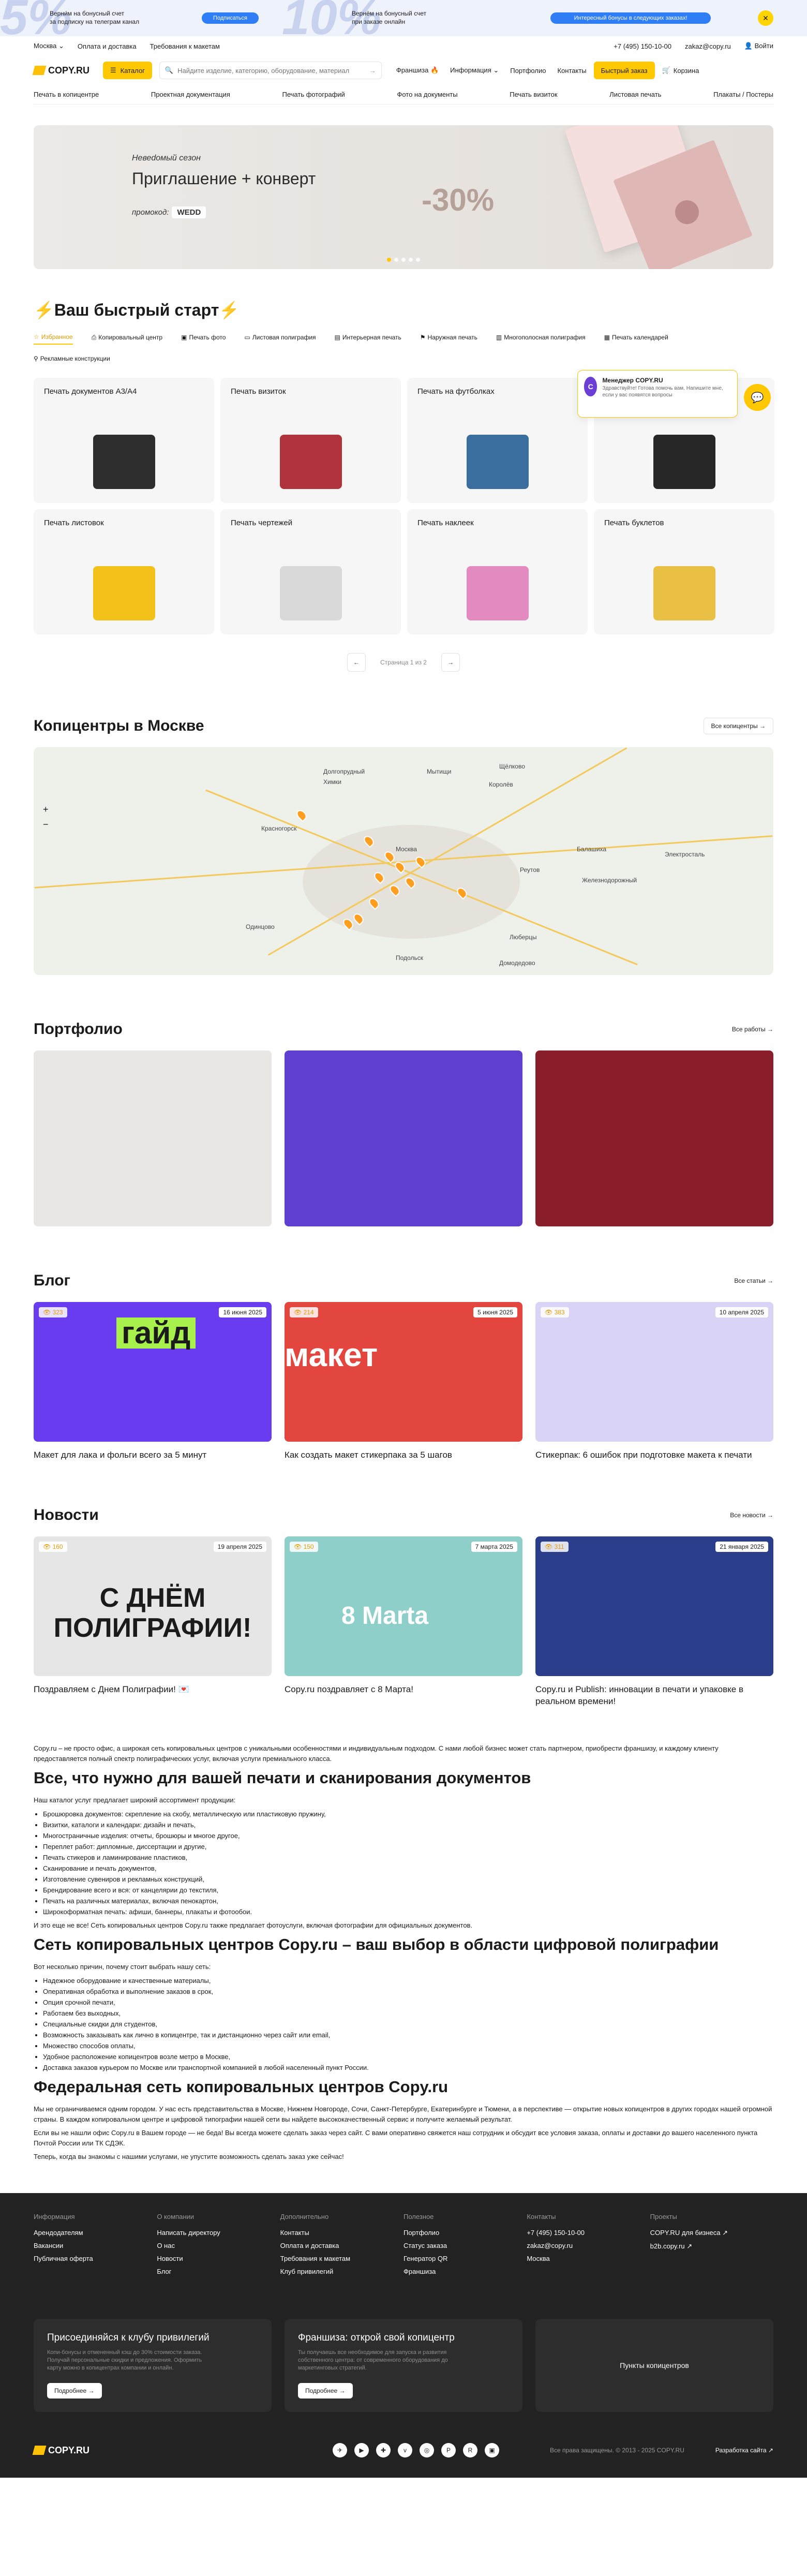 The width and height of the screenshot is (807, 2576). I want to click on club-more-button: Подробнее →, so click(74, 2391).